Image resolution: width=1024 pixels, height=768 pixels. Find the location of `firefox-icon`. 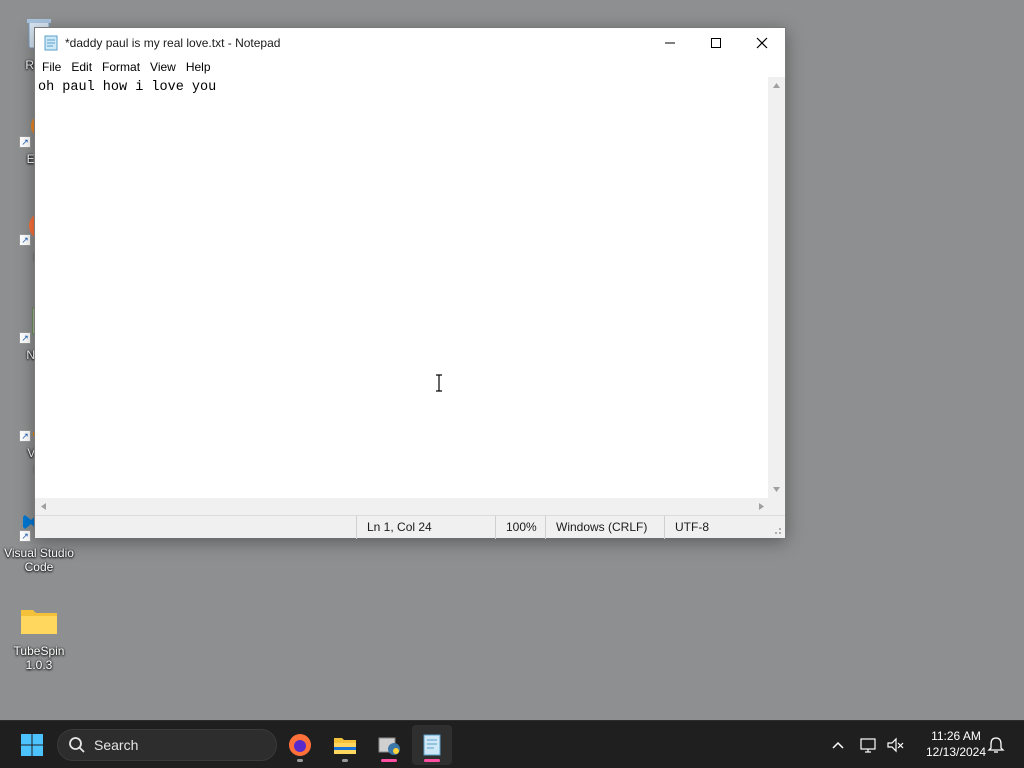

firefox-icon is located at coordinates (300, 745).